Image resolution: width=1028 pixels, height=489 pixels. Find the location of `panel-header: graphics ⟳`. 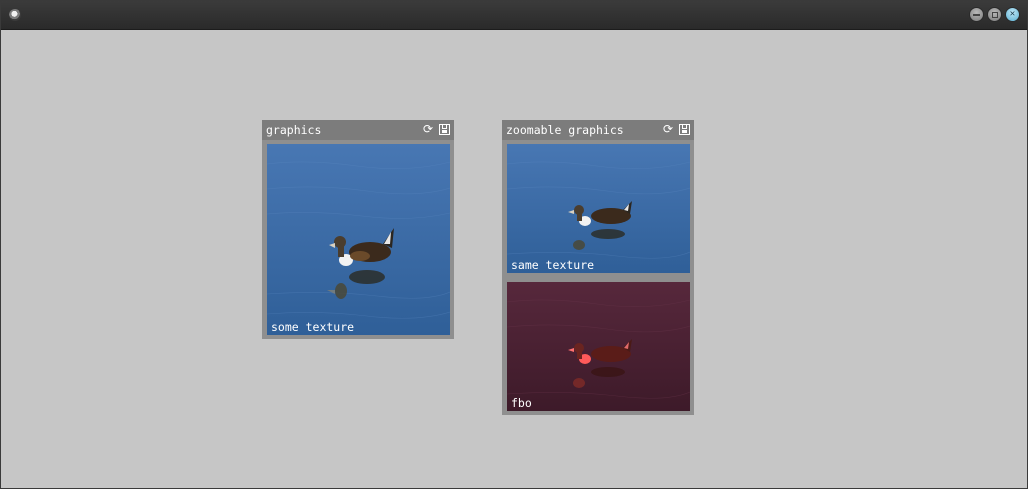

panel-header: graphics ⟳ is located at coordinates (358, 130).